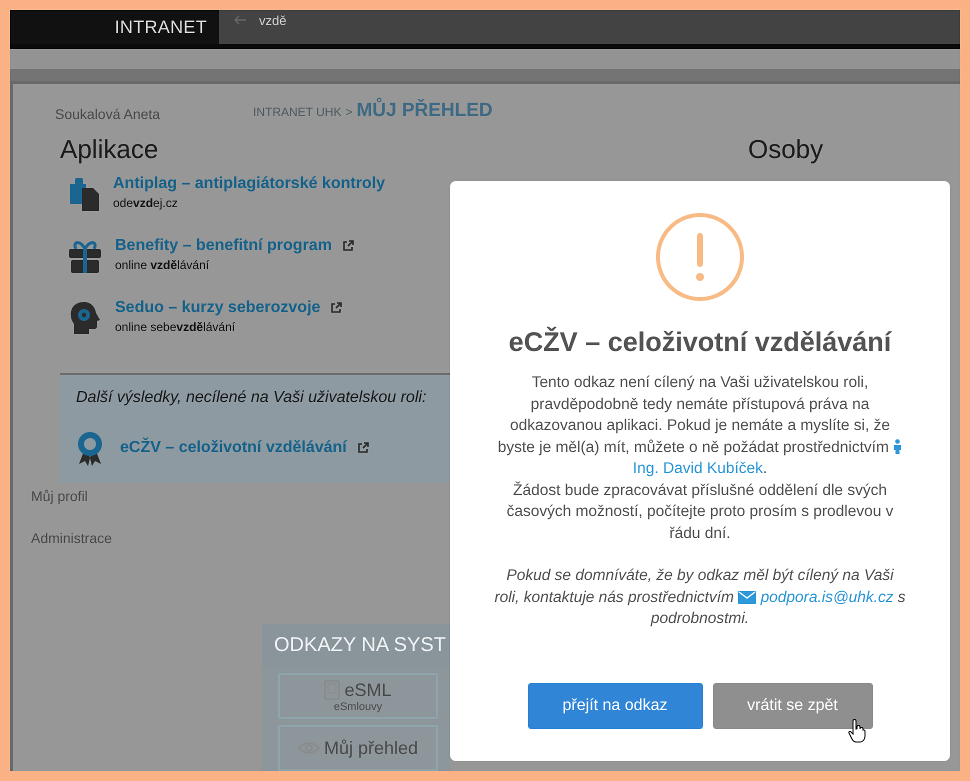  What do you see at coordinates (175, 327) in the screenshot?
I see `app-subtitle: online sebevzdělávání` at bounding box center [175, 327].